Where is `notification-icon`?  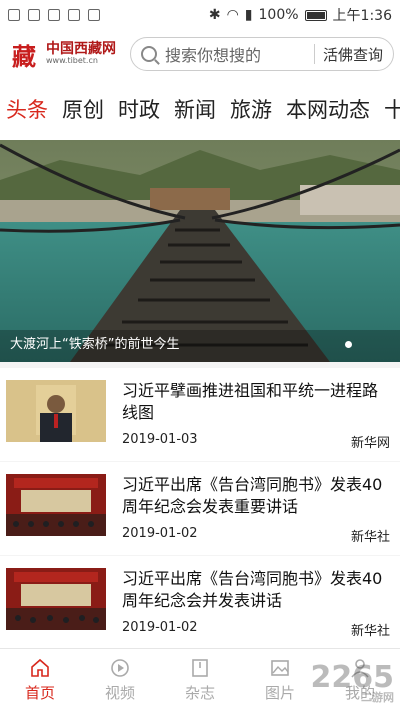
notification-icon is located at coordinates (14, 15).